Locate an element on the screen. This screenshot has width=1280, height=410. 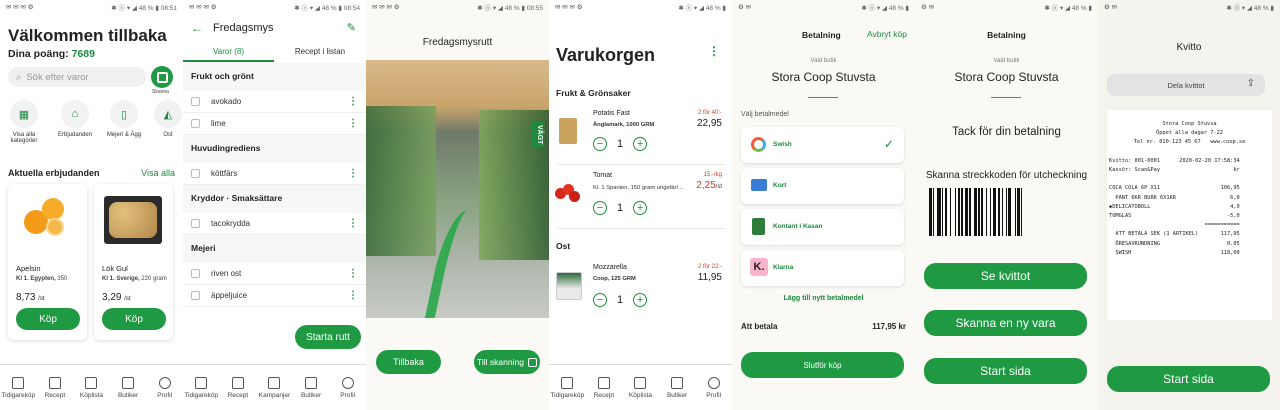
cash-icon is located at coordinates (758, 226).